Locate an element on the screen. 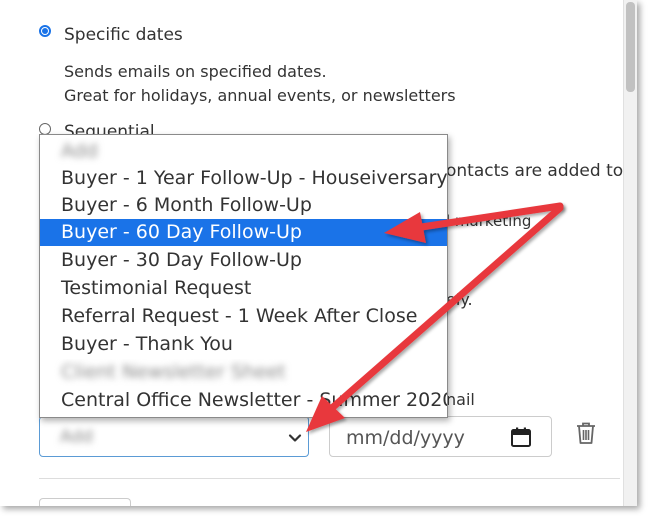  marketing-fragment: l marketing is located at coordinates (489, 221).